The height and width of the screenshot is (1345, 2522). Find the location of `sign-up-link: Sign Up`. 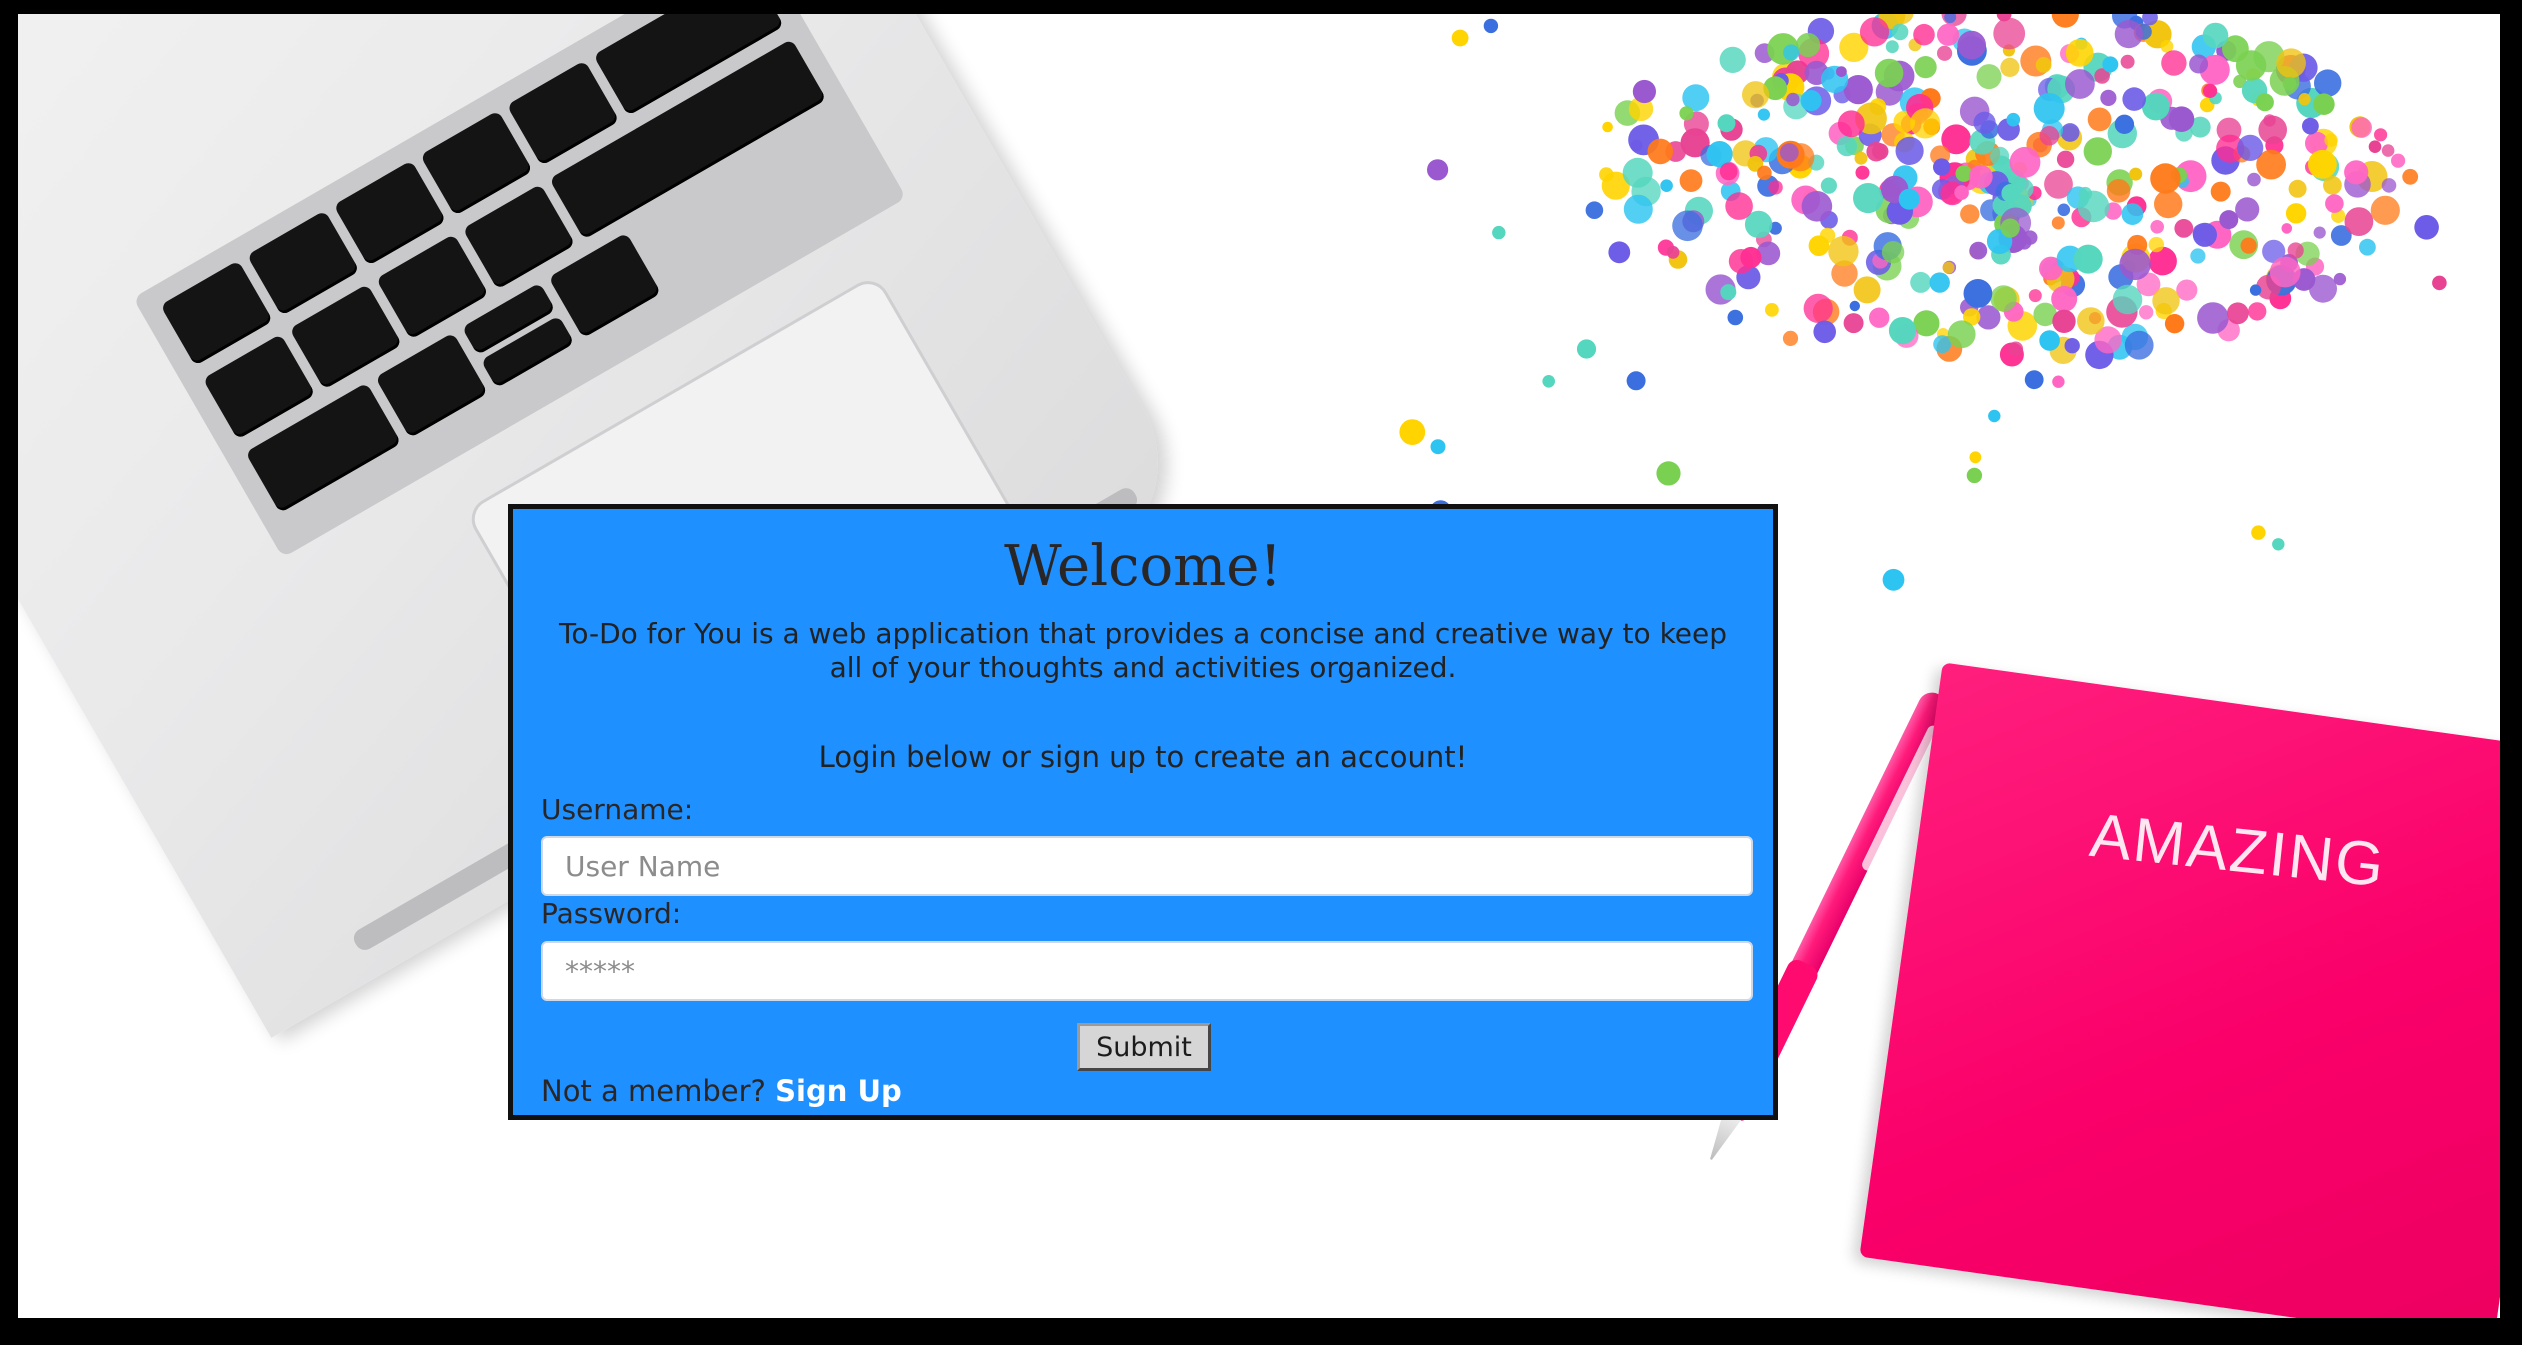

sign-up-link: Sign Up is located at coordinates (838, 1091).